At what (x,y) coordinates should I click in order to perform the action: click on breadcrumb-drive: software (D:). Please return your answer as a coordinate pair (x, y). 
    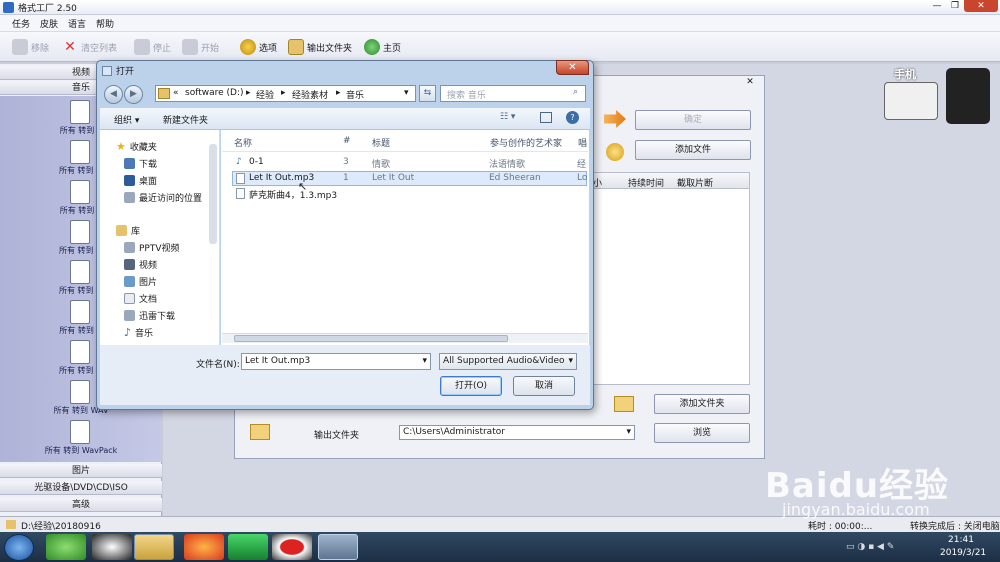
    Looking at the image, I should click on (214, 93).